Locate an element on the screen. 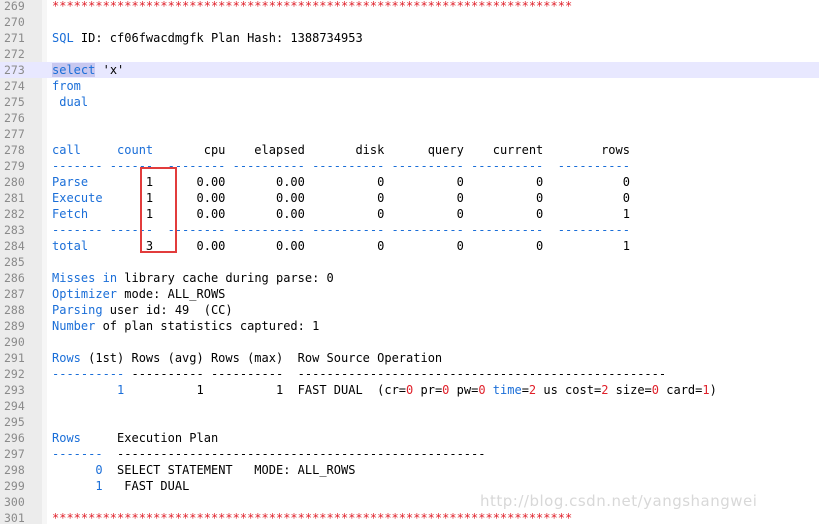 The image size is (819, 526). code-line: 287 Optimizer mode: ALL_ROWS is located at coordinates (409, 294).